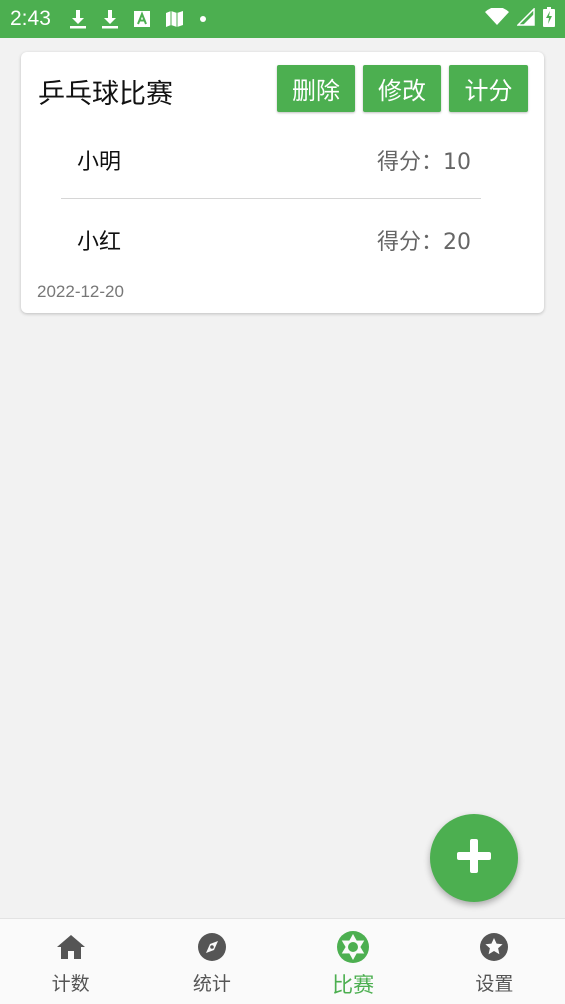  Describe the element at coordinates (175, 19) in the screenshot. I see `map-icon` at that location.